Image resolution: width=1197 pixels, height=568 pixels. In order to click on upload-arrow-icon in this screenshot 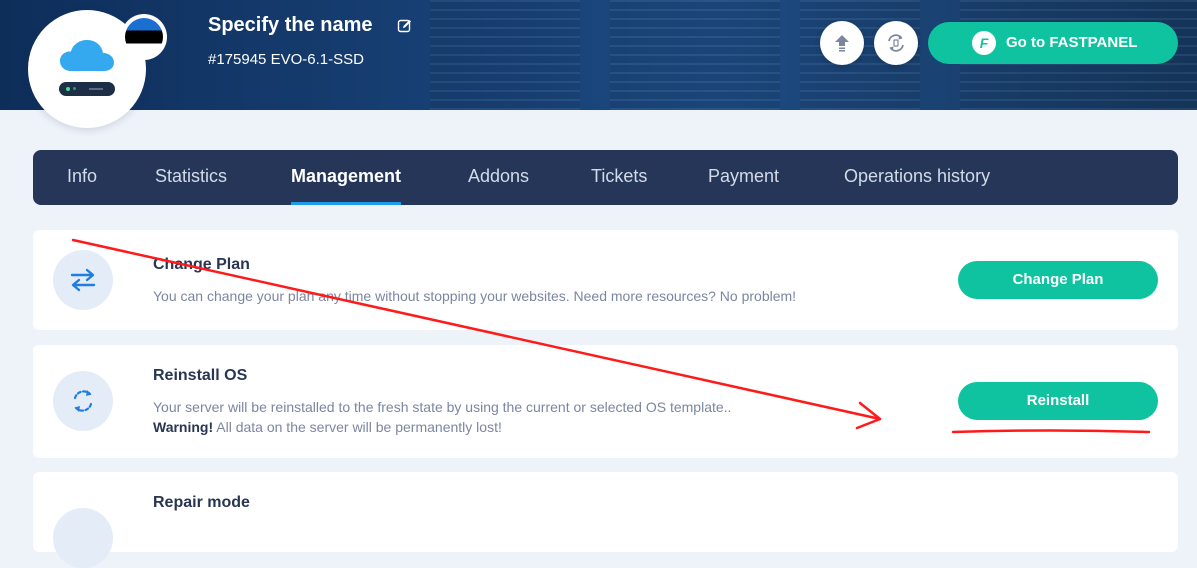, I will do `click(842, 43)`.